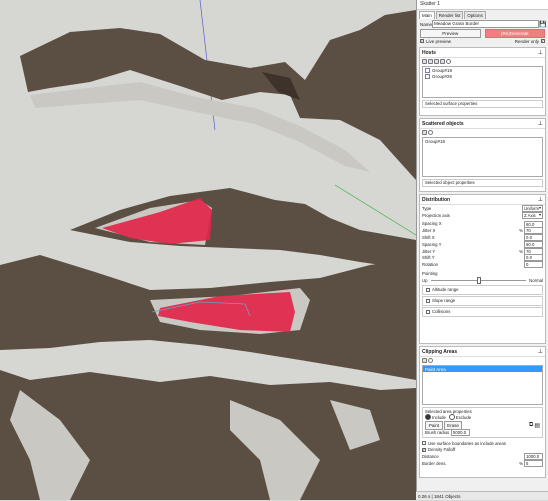 The width and height of the screenshot is (548, 501). Describe the element at coordinates (450, 33) in the screenshot. I see `preview-button: Preview` at that location.